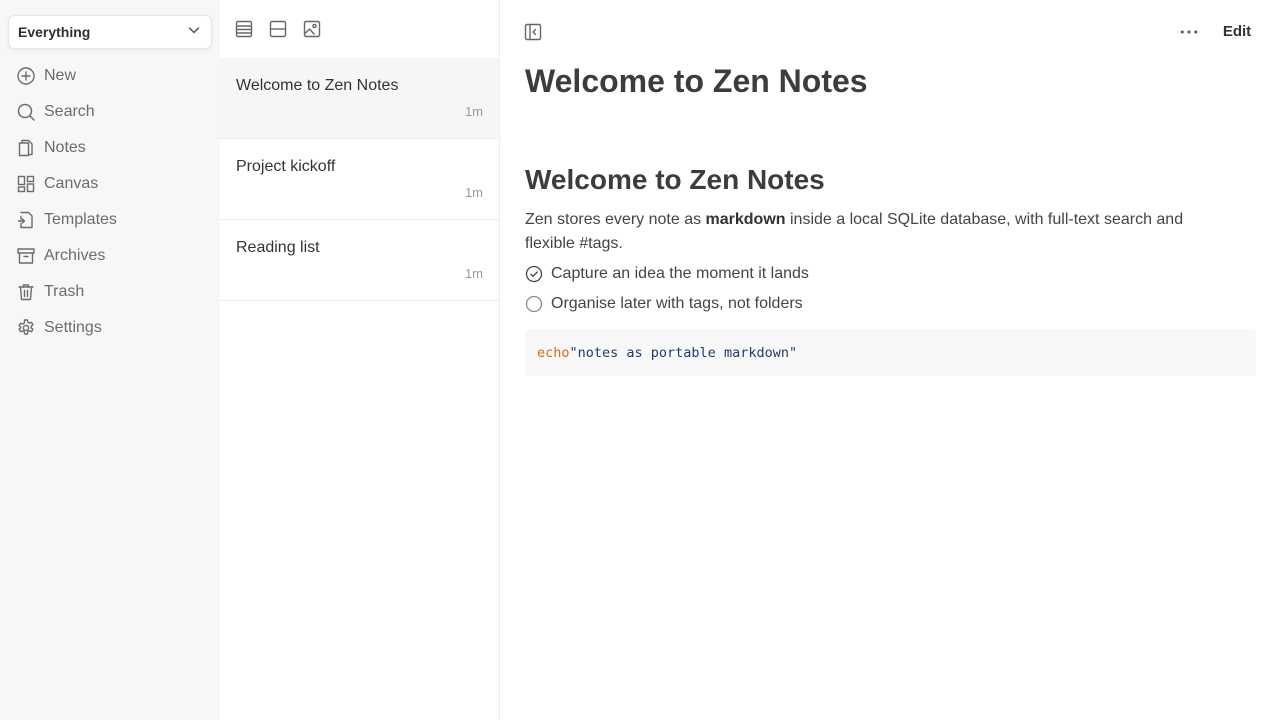 The height and width of the screenshot is (720, 1280). What do you see at coordinates (890, 304) in the screenshot?
I see `task-item: Organise later with tags, not folders` at bounding box center [890, 304].